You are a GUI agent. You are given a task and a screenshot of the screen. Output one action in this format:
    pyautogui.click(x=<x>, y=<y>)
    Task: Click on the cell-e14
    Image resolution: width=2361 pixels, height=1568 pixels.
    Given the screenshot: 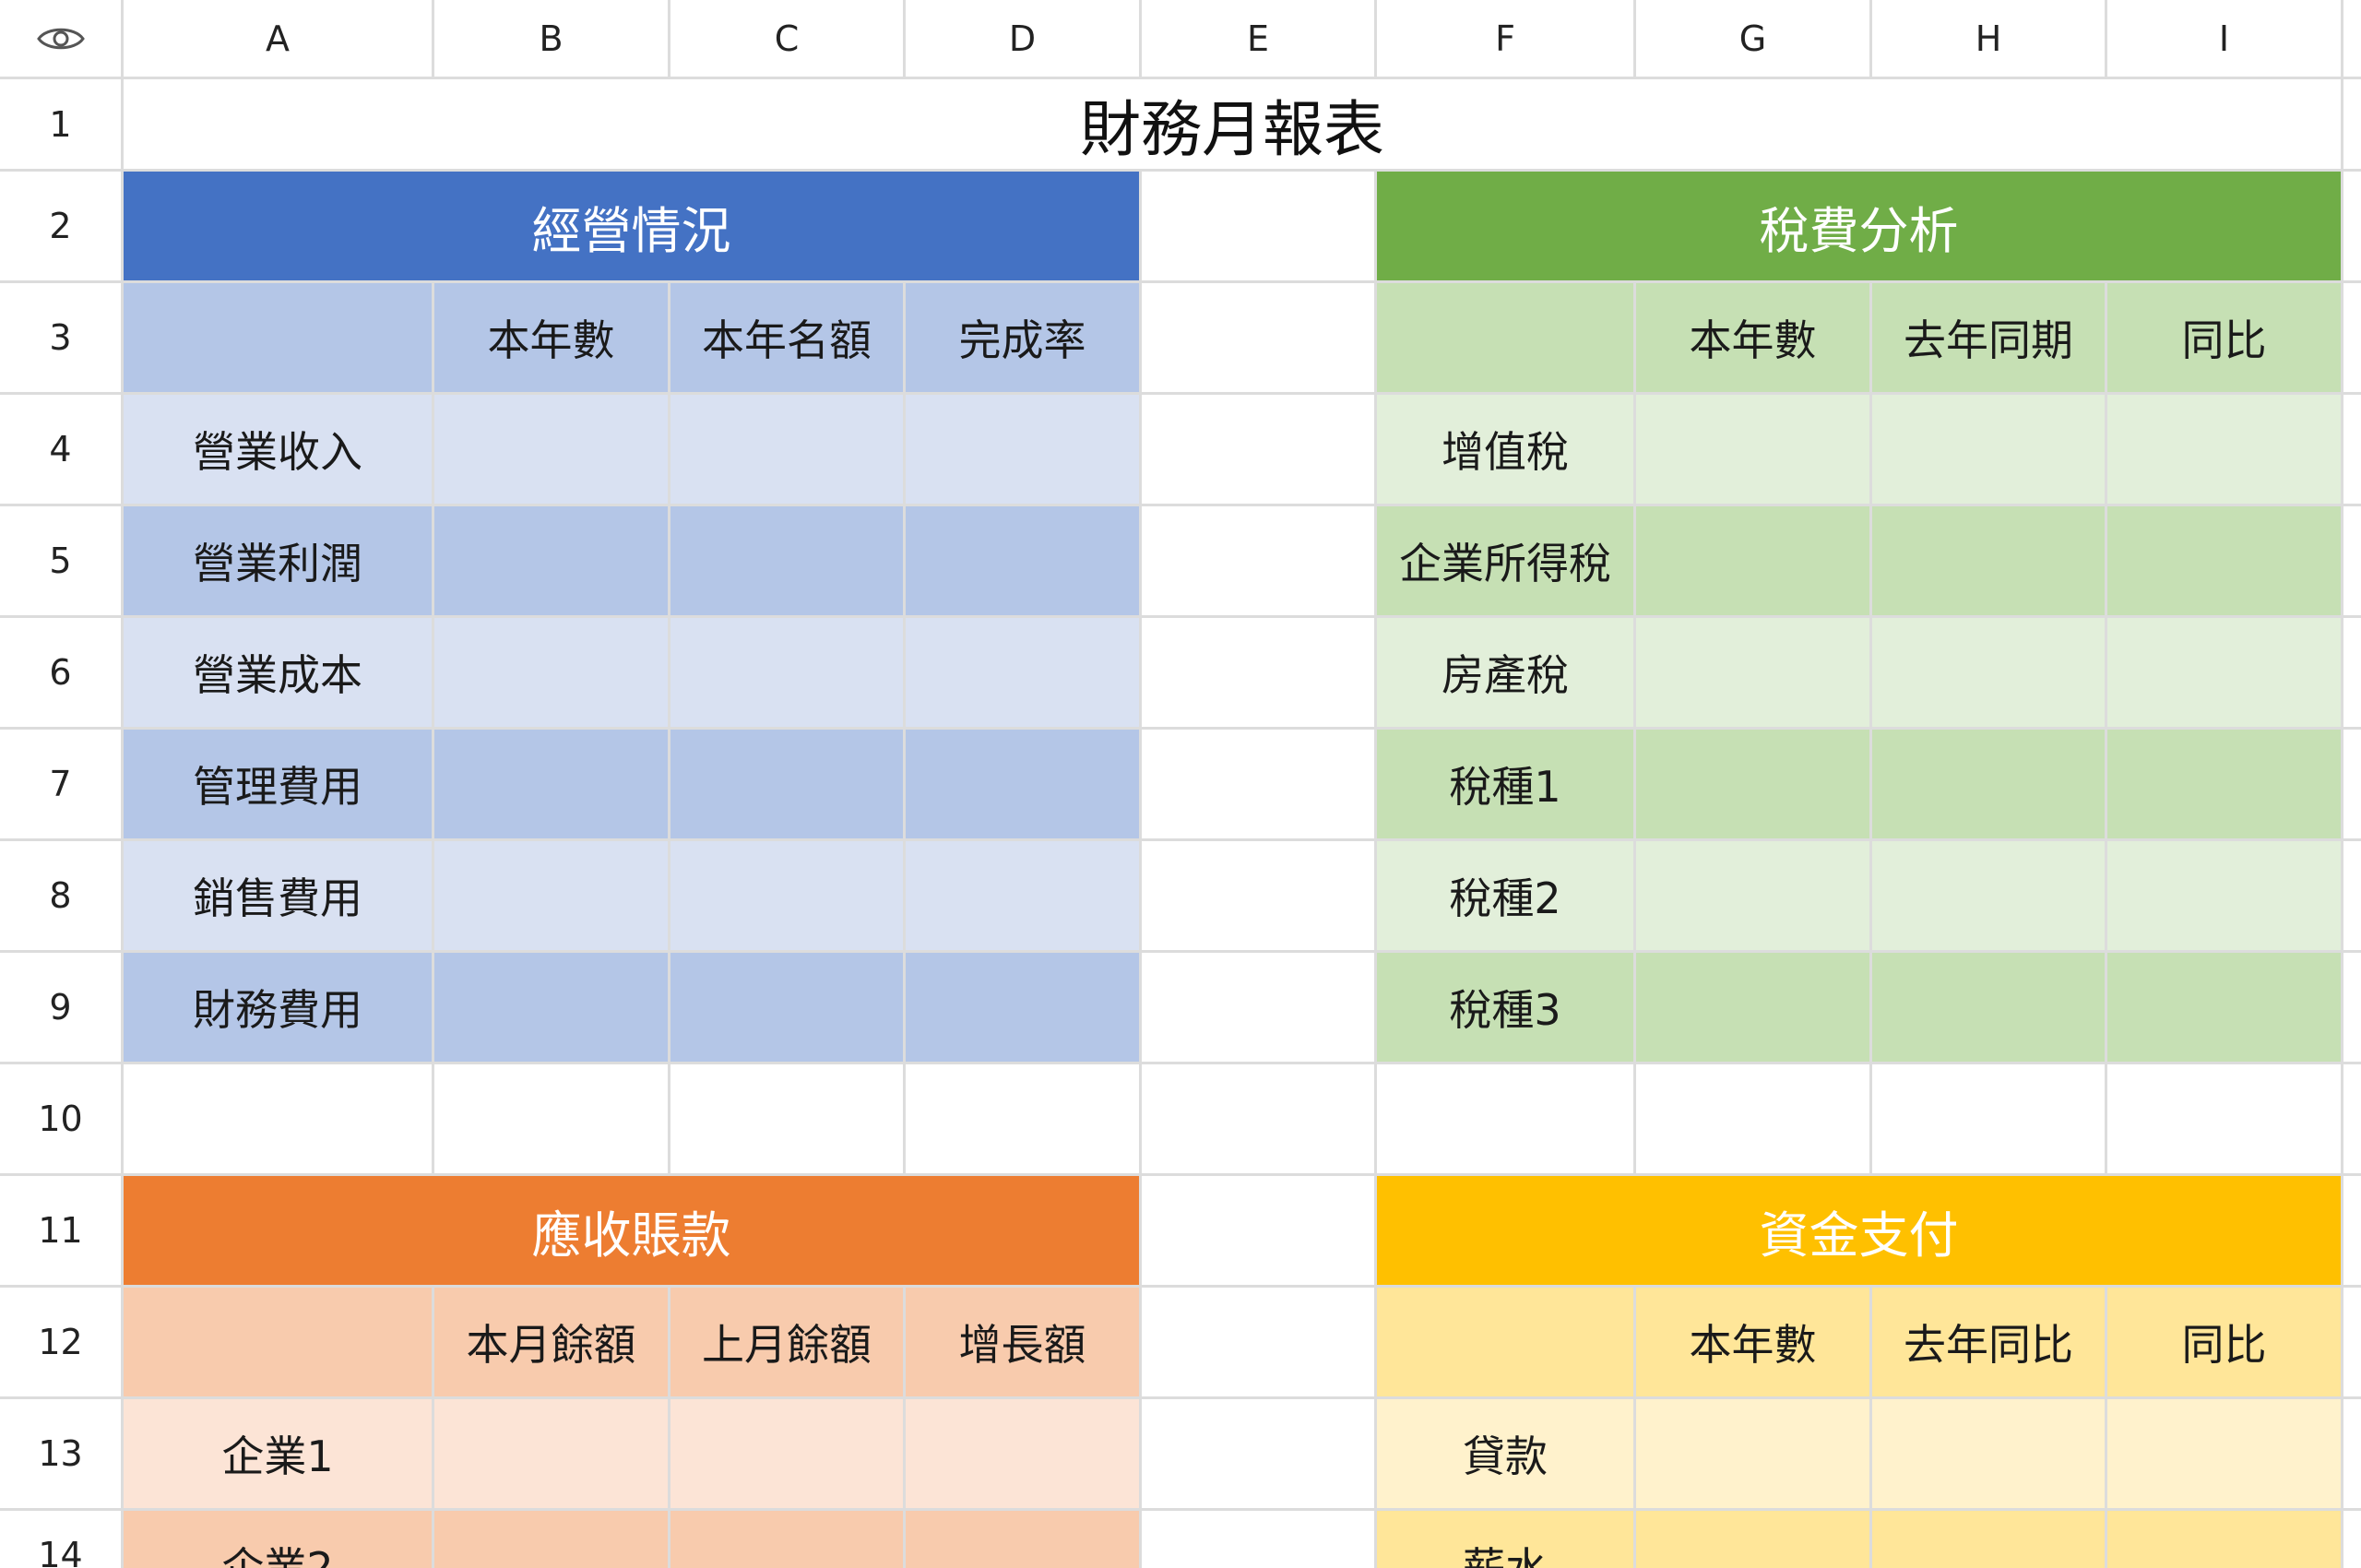 What is the action you would take?
    pyautogui.click(x=1259, y=1539)
    